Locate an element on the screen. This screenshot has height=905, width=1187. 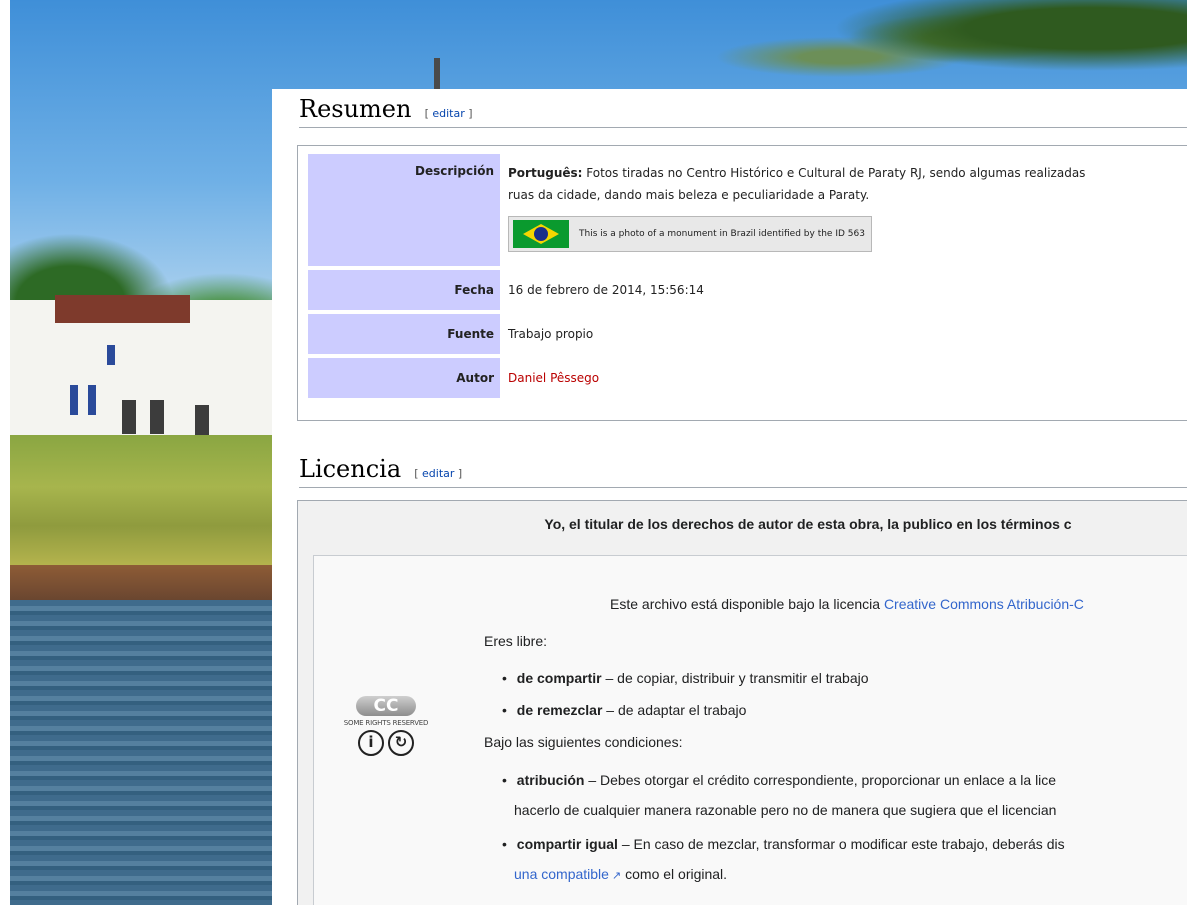
language-label: Português: is located at coordinates (545, 173).